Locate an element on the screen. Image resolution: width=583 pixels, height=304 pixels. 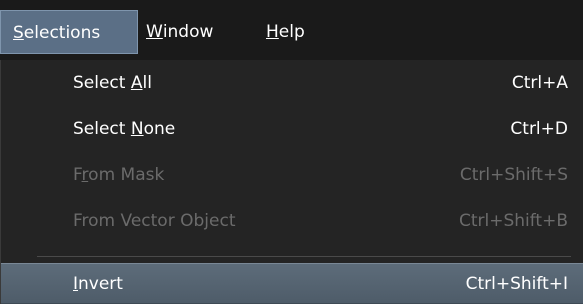
menu-window-accel: W is located at coordinates (154, 32).